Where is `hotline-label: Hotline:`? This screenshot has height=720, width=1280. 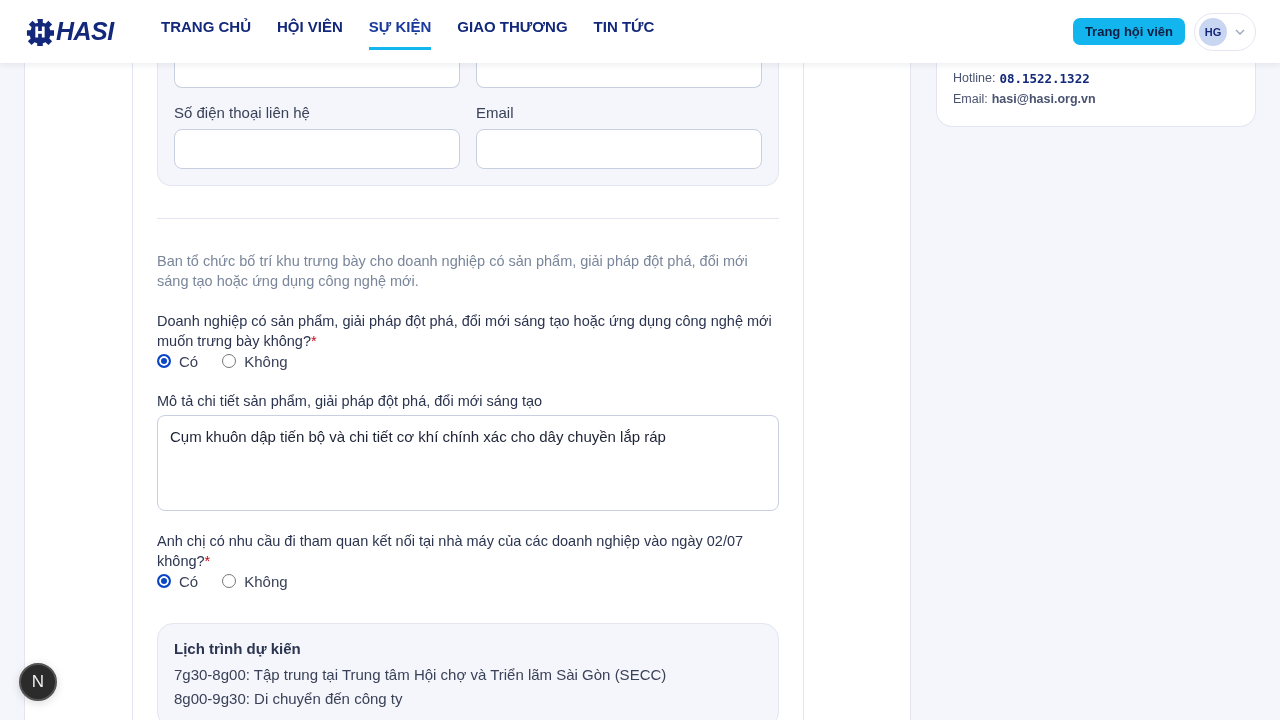
hotline-label: Hotline: is located at coordinates (974, 78).